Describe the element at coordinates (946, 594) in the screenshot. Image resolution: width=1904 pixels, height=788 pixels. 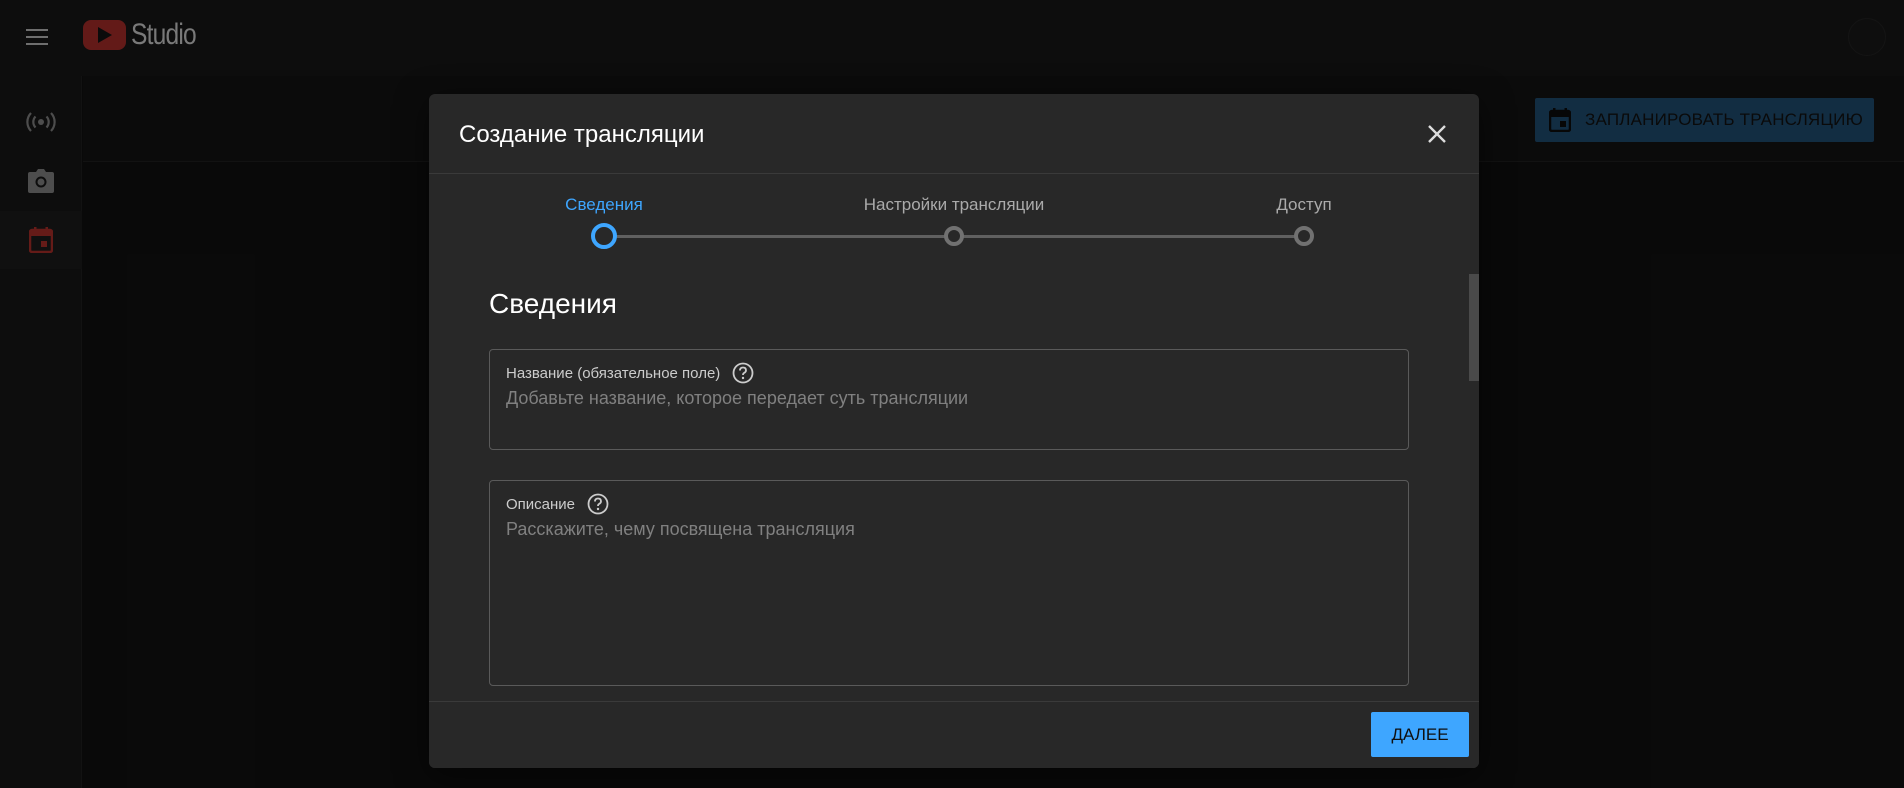
I see `description-input` at that location.